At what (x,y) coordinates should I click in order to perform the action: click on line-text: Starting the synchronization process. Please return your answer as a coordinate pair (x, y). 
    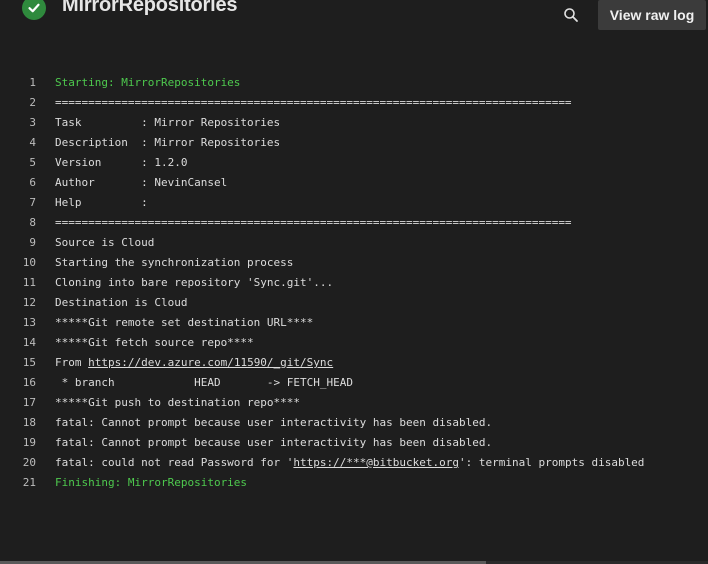
    Looking at the image, I should click on (174, 262).